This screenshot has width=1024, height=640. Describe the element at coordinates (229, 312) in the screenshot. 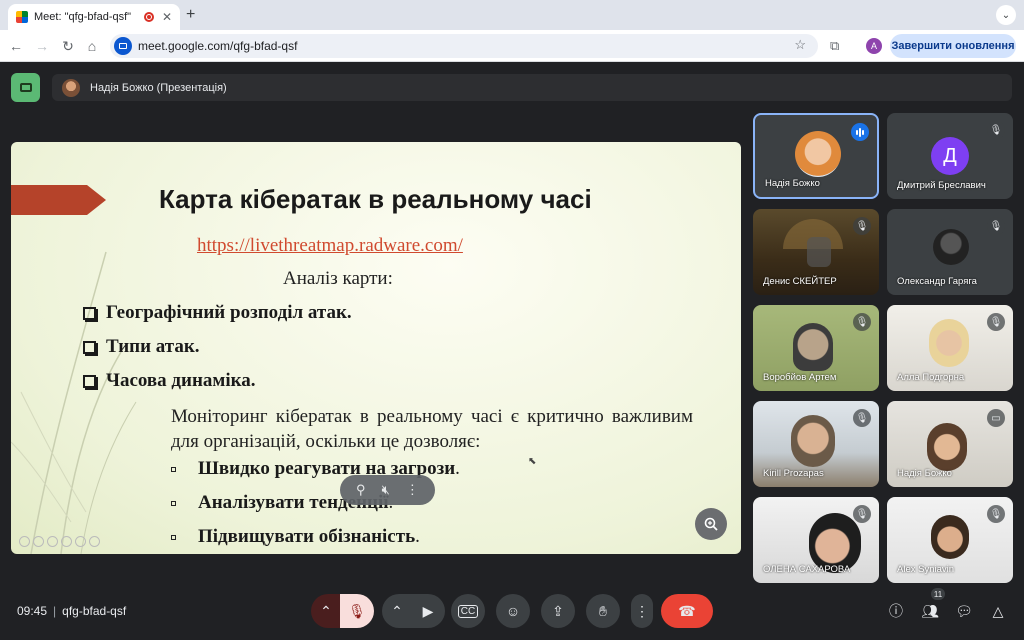

I see `bullet-text: Географічний розподіл атак.` at that location.